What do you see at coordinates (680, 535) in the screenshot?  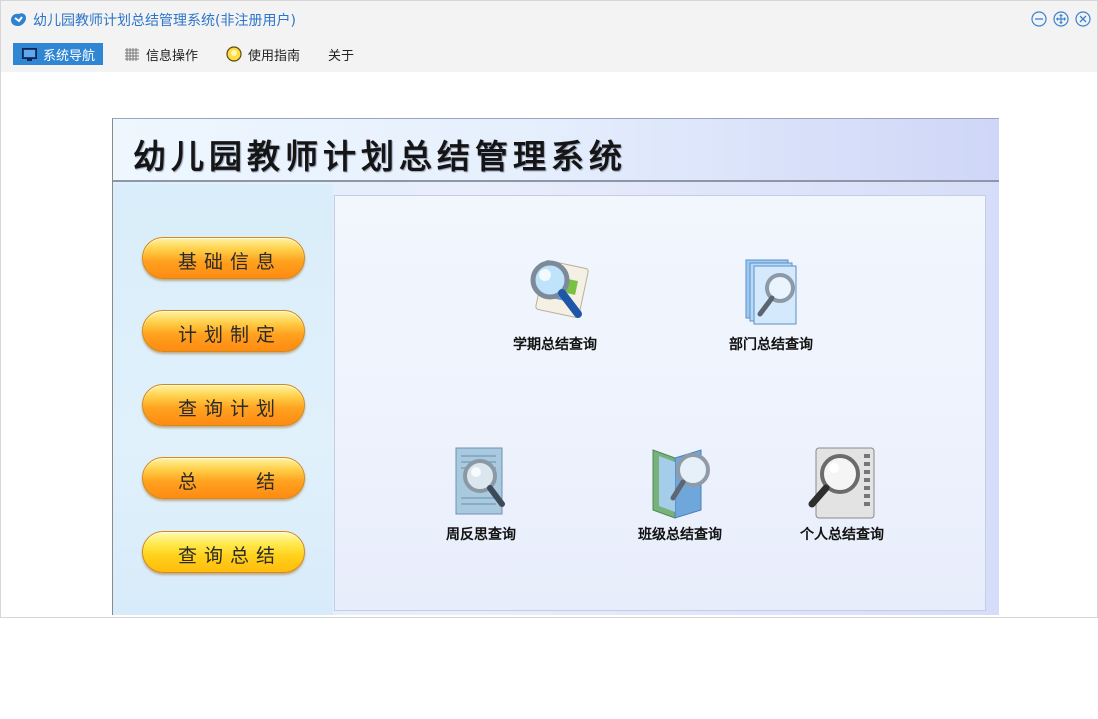 I see `class-summary-query-label: 班级总结查询` at bounding box center [680, 535].